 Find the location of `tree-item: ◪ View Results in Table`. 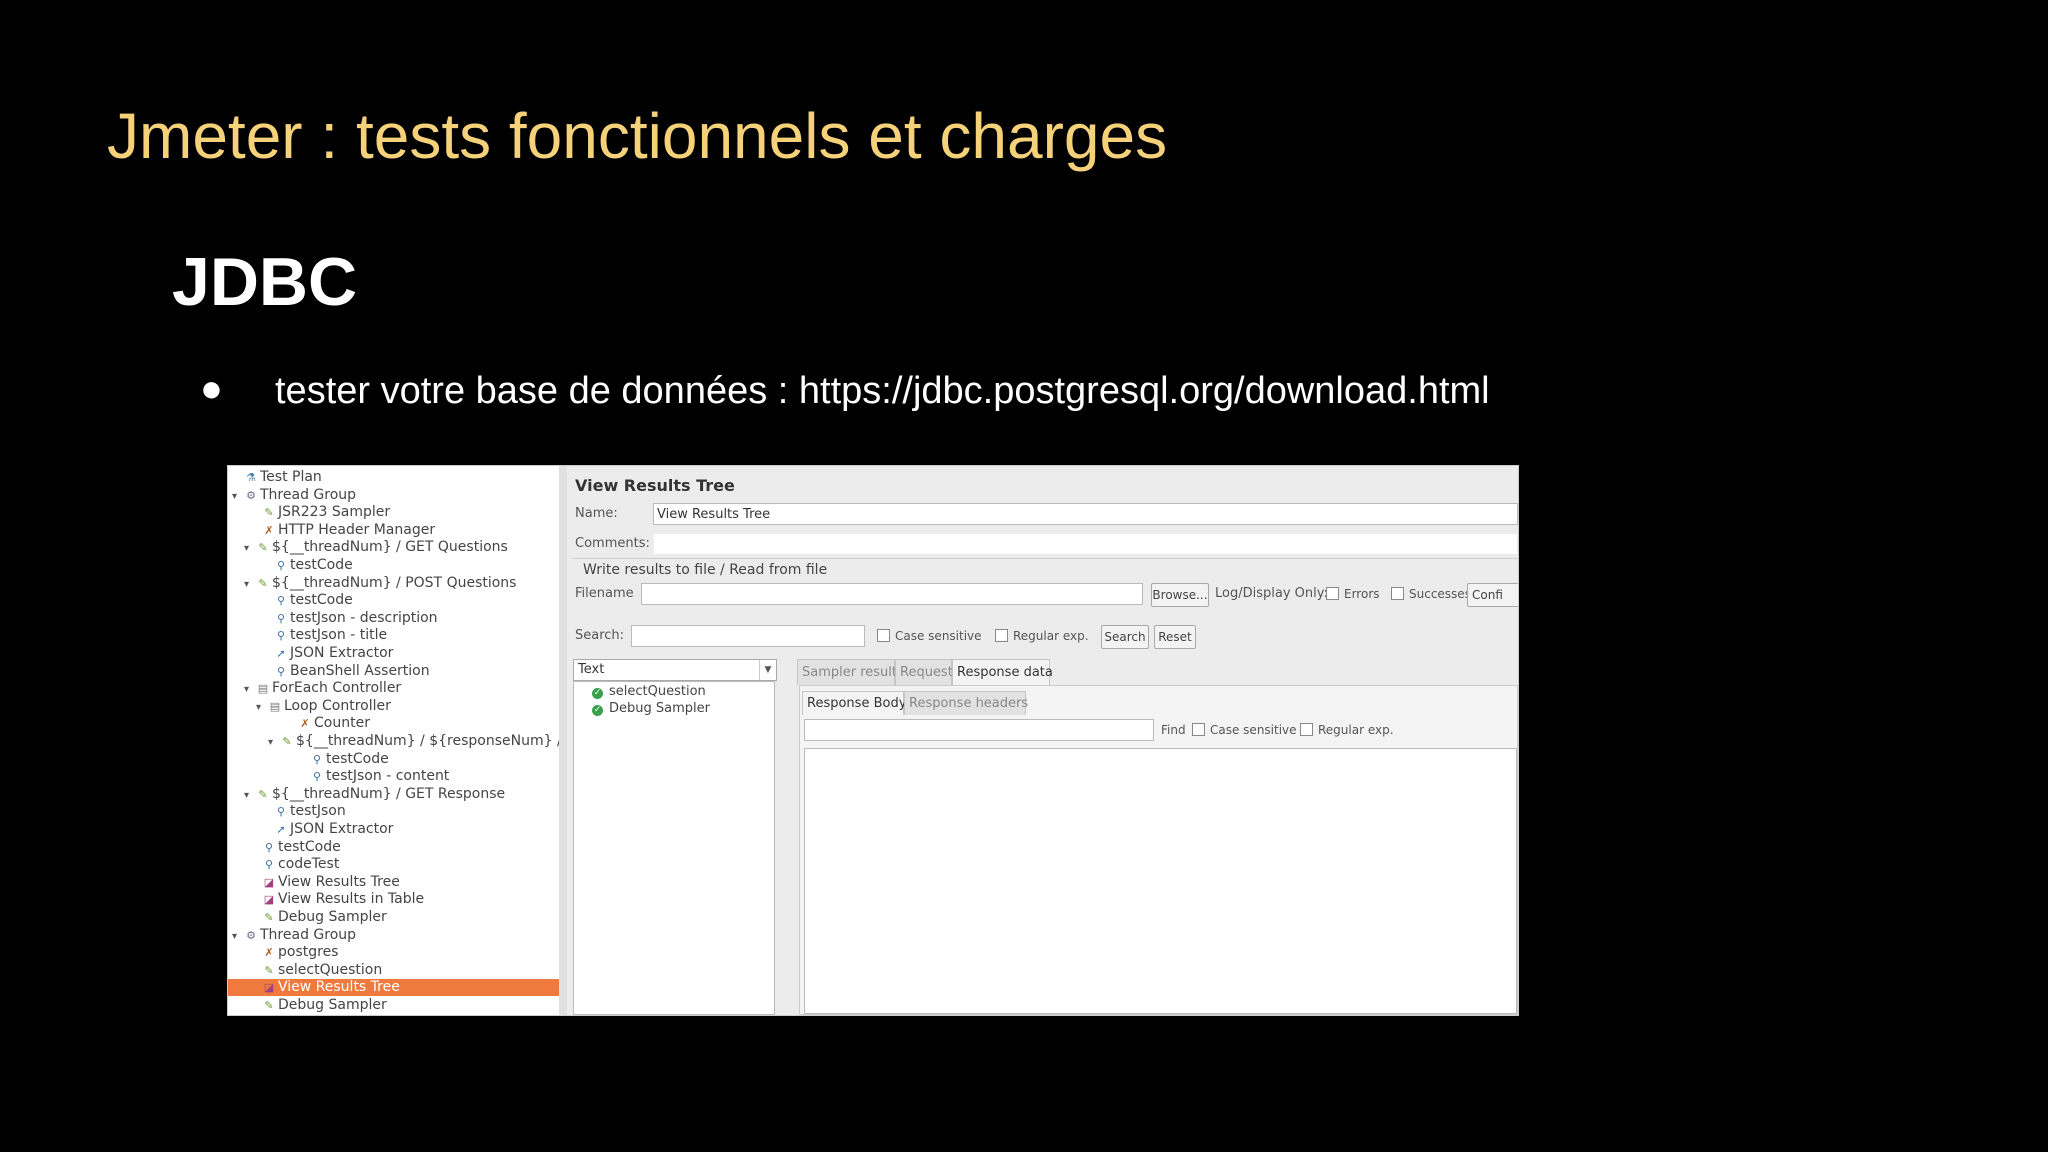

tree-item: ◪ View Results in Table is located at coordinates (337, 899).